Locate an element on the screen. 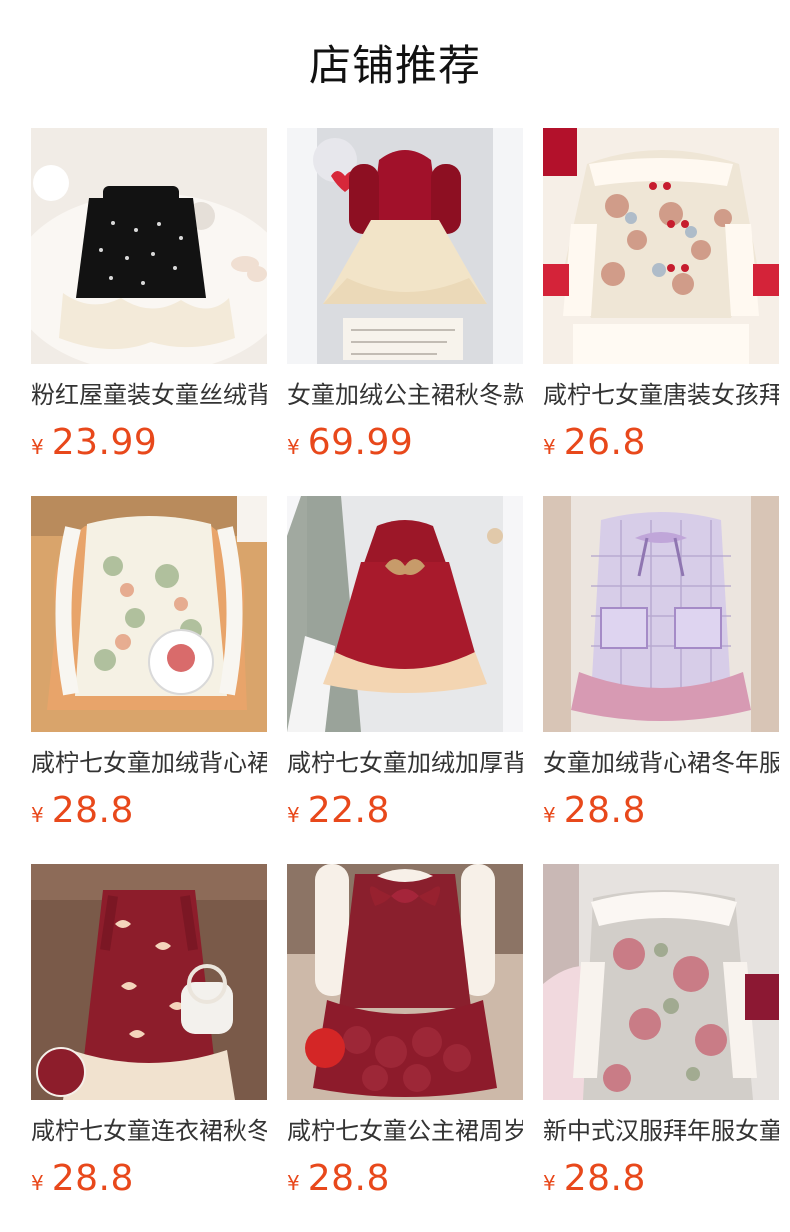 Image resolution: width=790 pixels, height=1232 pixels. rose-print-cheongsam-image is located at coordinates (661, 982).